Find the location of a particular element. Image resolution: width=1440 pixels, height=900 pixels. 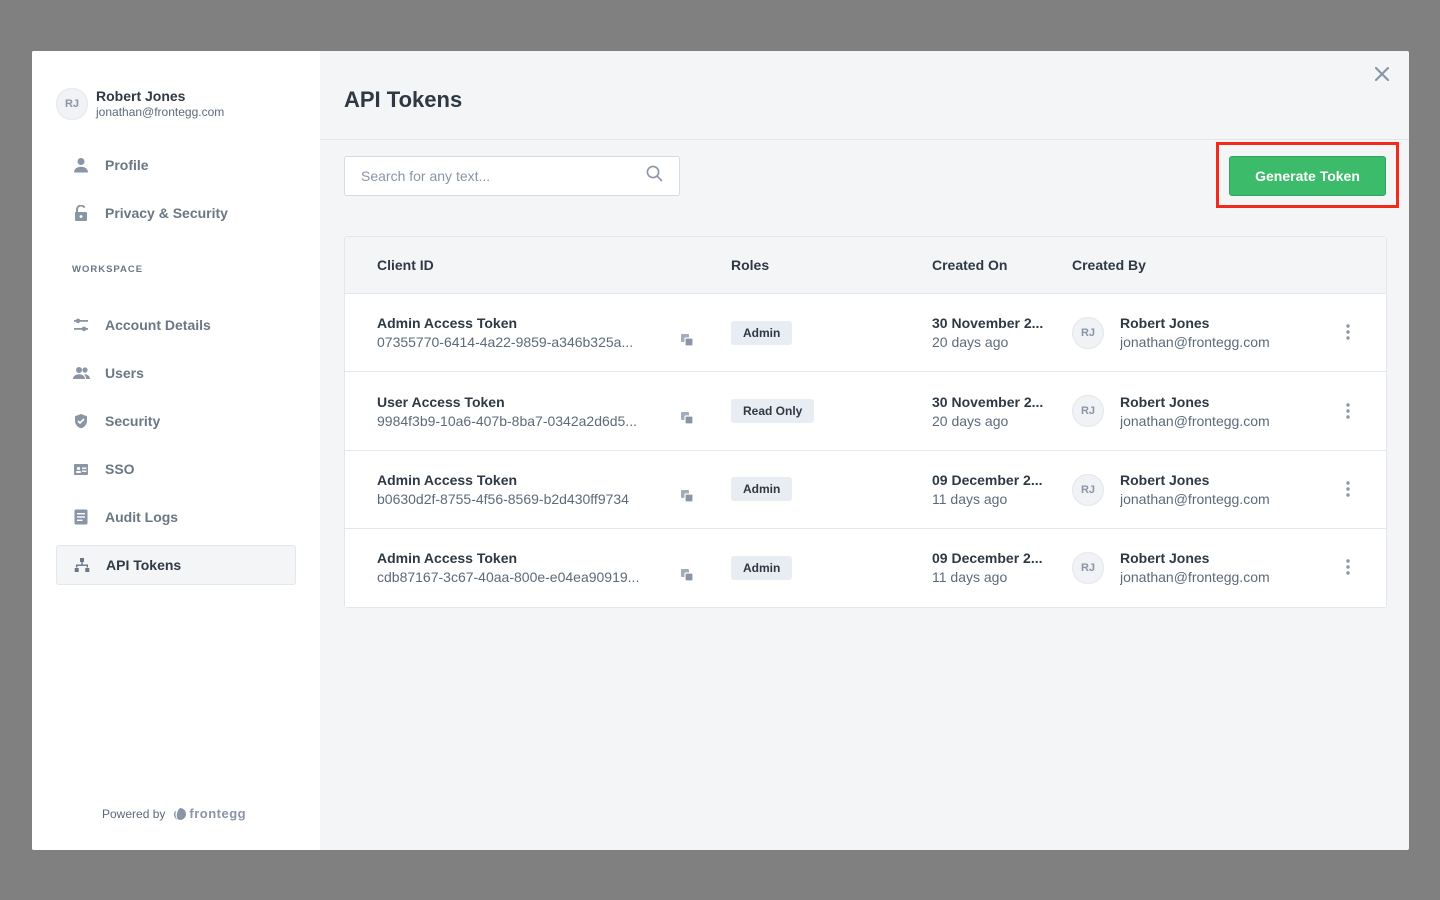

sidebar-item-label: Account Details is located at coordinates (158, 325).